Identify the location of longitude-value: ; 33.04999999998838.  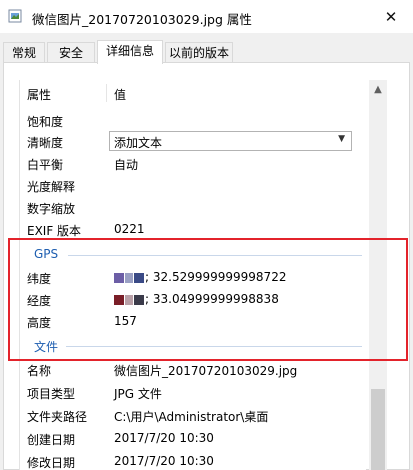
(212, 299).